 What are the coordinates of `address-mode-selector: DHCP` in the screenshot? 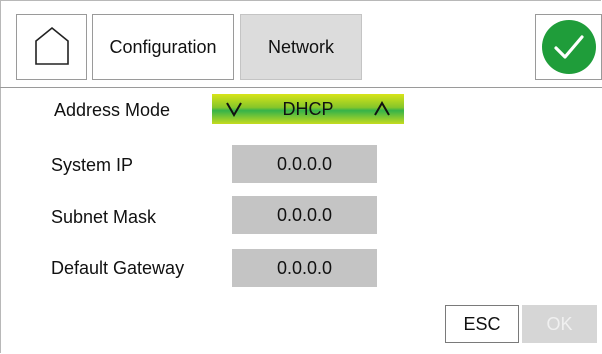 It's located at (308, 109).